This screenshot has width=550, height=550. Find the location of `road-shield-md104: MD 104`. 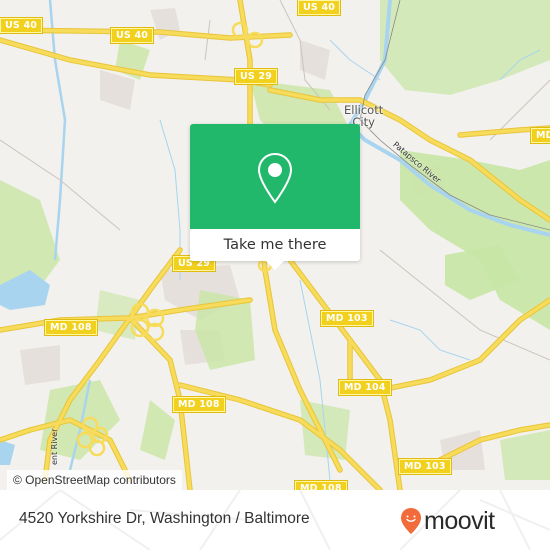

road-shield-md104: MD 104 is located at coordinates (365, 387).